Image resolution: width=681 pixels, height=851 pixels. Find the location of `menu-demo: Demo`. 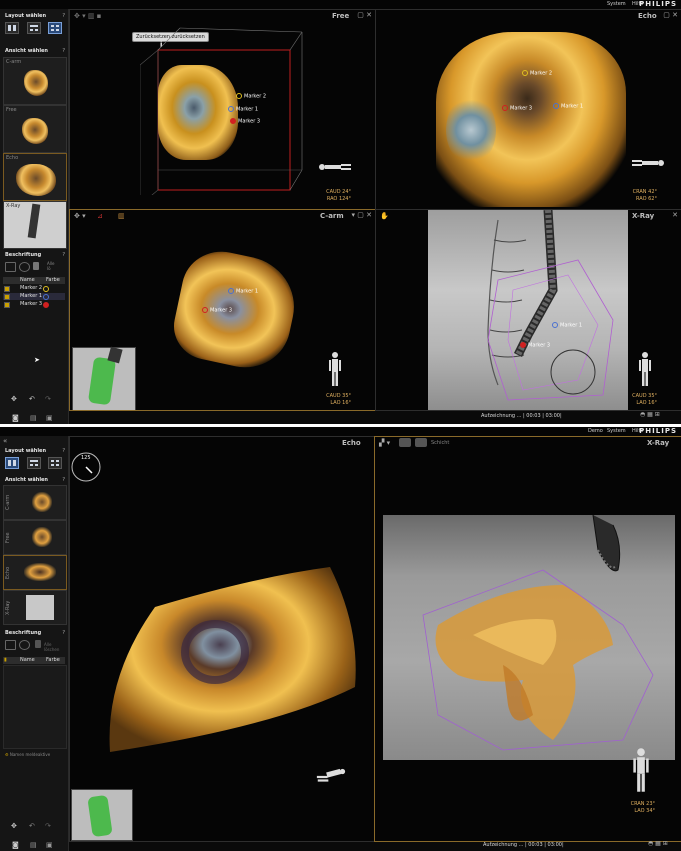

menu-demo: Demo is located at coordinates (595, 431).